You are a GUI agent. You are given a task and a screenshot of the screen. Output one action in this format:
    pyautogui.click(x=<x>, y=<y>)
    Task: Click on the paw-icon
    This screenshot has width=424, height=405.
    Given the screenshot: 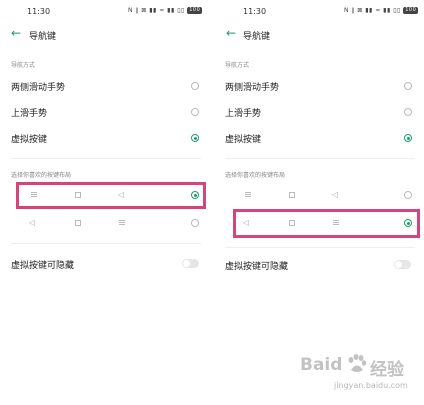 What is the action you would take?
    pyautogui.click(x=357, y=363)
    